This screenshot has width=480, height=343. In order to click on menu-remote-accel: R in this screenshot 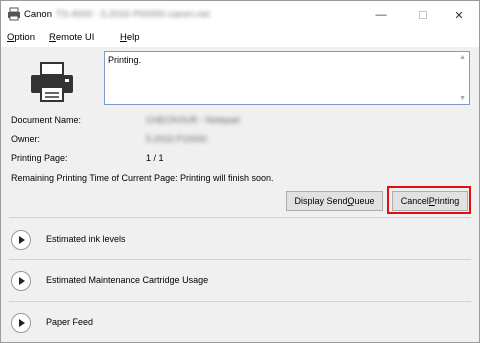, I will do `click(52, 37)`.